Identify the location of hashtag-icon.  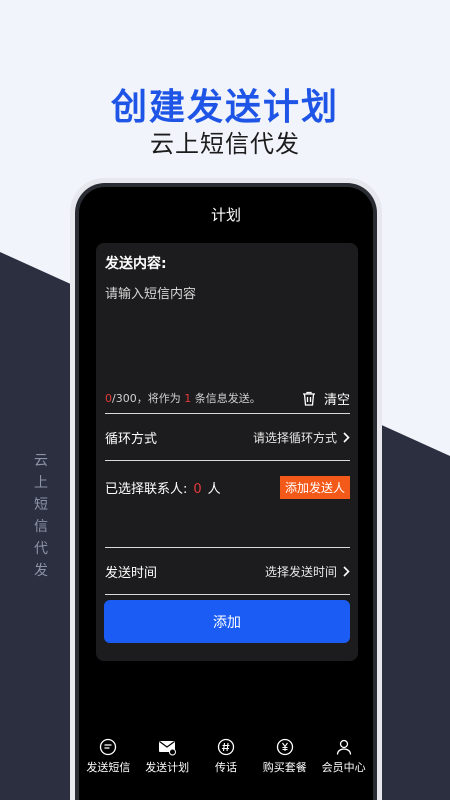
(226, 747).